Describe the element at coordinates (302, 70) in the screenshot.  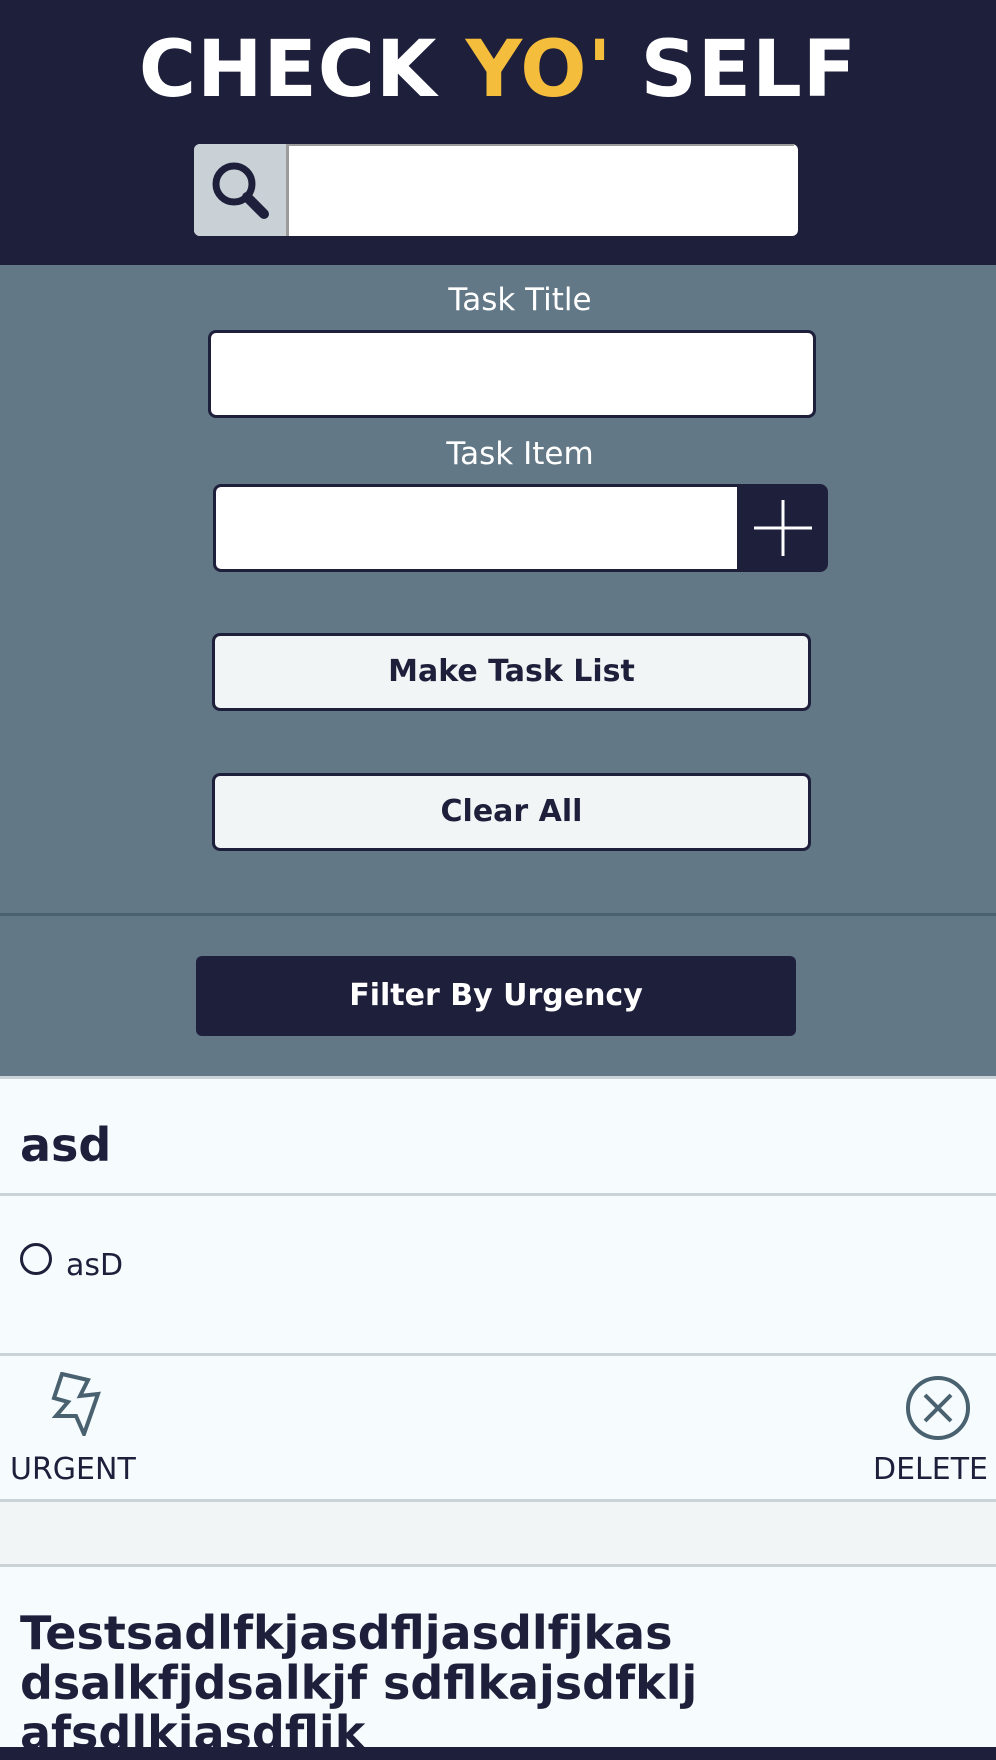
I see `title-check: CHECK` at that location.